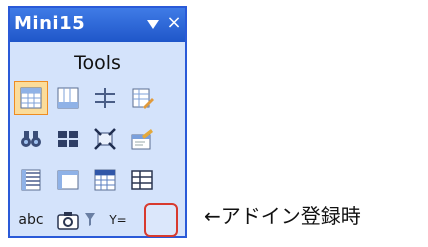 This screenshot has width=428, height=247. I want to click on form-layout-icon, so click(31, 180).